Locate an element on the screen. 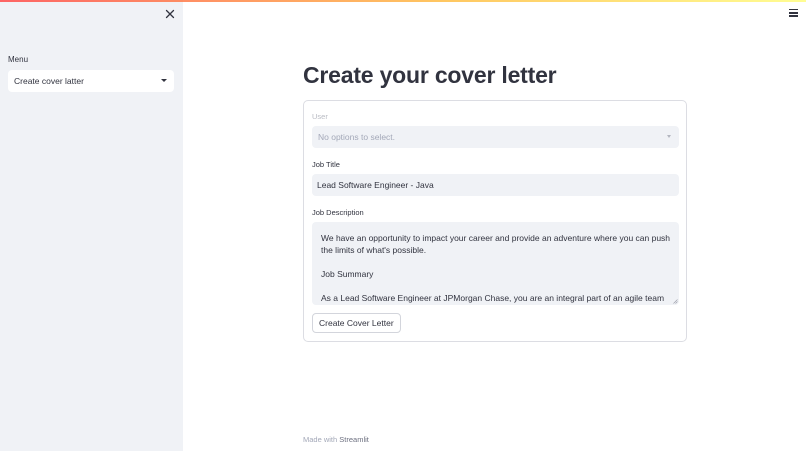 This screenshot has width=806, height=451. footer-brand-link: Streamlit is located at coordinates (354, 439).